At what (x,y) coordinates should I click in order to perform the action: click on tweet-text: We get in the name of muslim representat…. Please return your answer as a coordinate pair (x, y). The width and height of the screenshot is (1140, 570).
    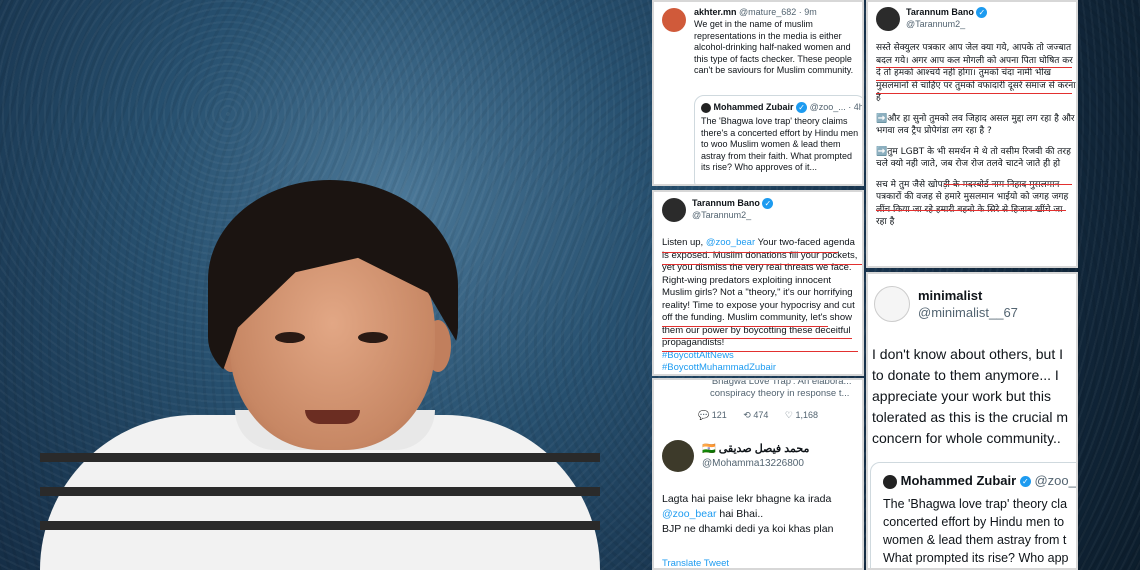
    Looking at the image, I should click on (774, 47).